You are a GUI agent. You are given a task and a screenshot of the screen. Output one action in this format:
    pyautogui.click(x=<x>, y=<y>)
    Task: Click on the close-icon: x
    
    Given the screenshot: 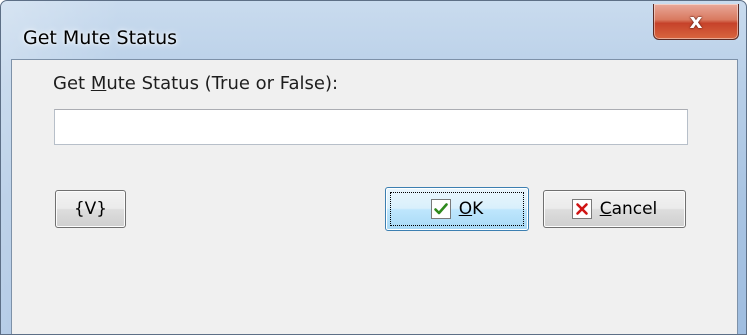 What is the action you would take?
    pyautogui.click(x=696, y=21)
    